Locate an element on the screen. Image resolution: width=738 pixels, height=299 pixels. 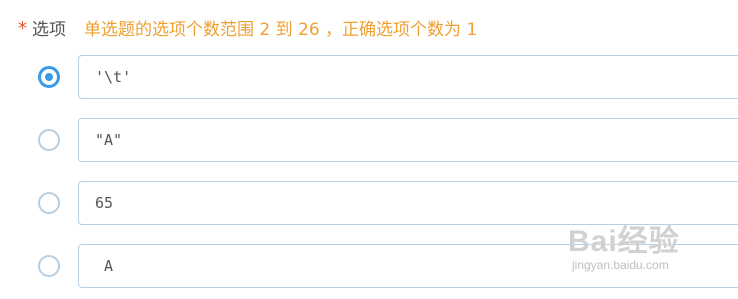
option-row-2: "A" is located at coordinates (369, 140).